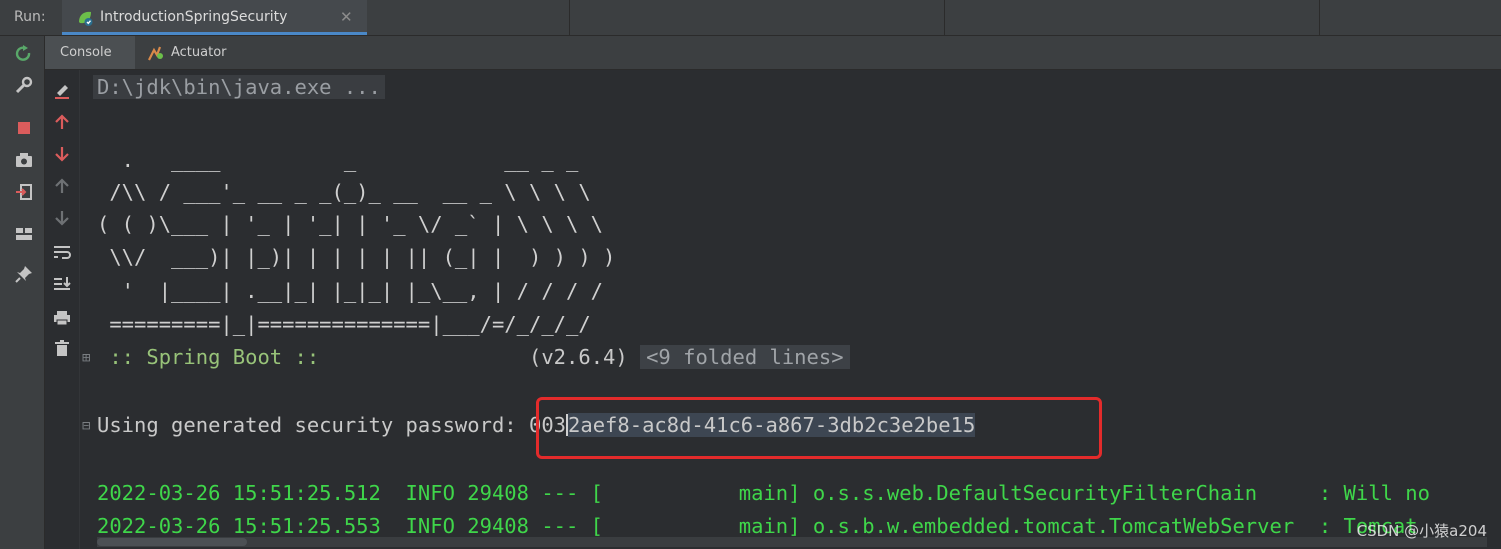 The image size is (1501, 549). I want to click on password-label: Using generated security password:, so click(313, 425).